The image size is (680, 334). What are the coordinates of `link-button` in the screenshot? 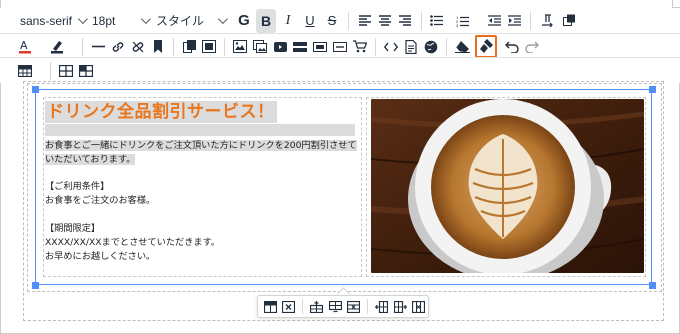 It's located at (118, 47).